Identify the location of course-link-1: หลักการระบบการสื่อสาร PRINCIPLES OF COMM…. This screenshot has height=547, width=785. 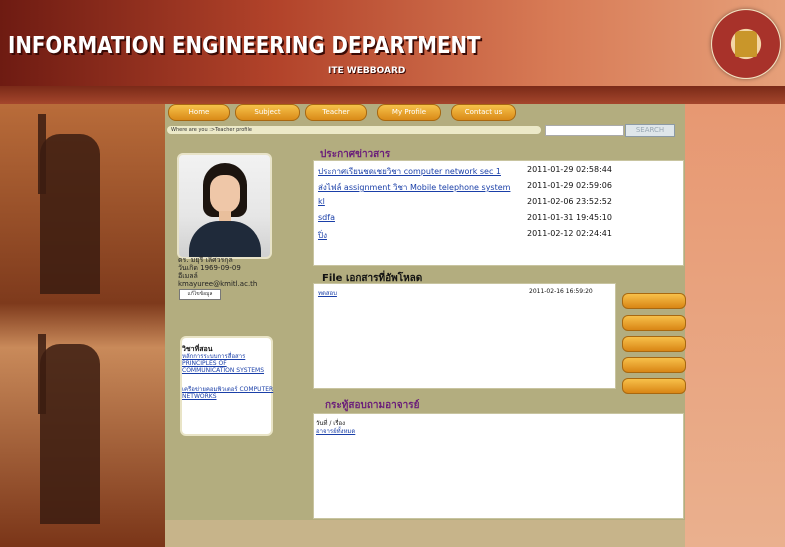
(229, 363).